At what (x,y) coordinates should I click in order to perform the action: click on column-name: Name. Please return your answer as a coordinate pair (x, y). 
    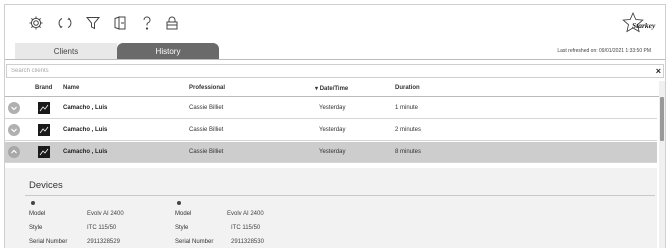
    Looking at the image, I should click on (71, 88).